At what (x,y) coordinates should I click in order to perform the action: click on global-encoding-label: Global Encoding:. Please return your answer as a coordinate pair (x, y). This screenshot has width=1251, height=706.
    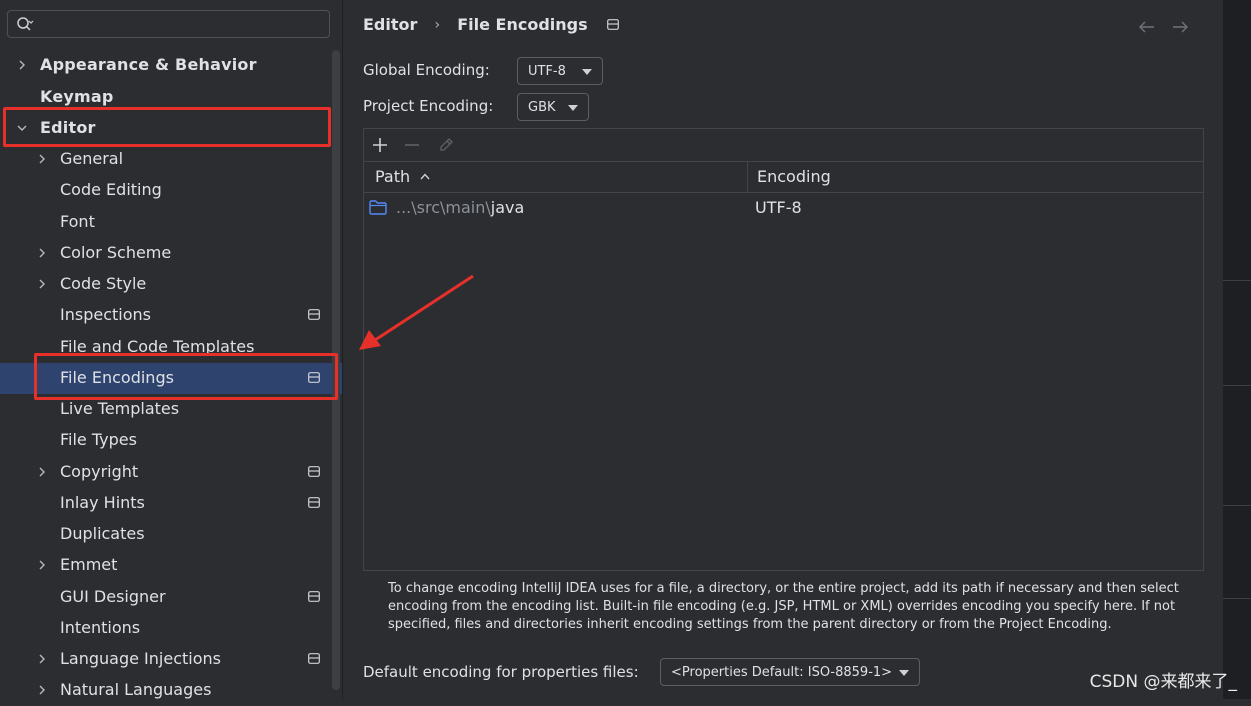
    Looking at the image, I should click on (426, 70).